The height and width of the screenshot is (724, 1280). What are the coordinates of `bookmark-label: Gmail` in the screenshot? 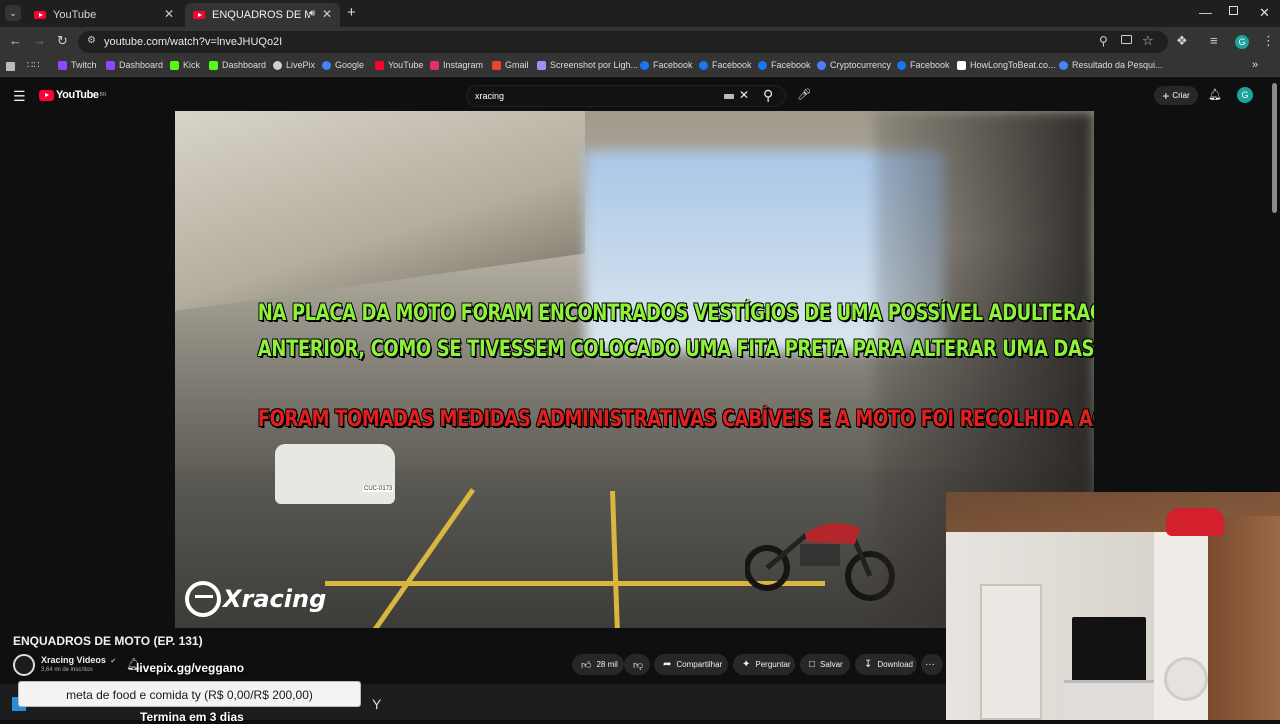 It's located at (517, 65).